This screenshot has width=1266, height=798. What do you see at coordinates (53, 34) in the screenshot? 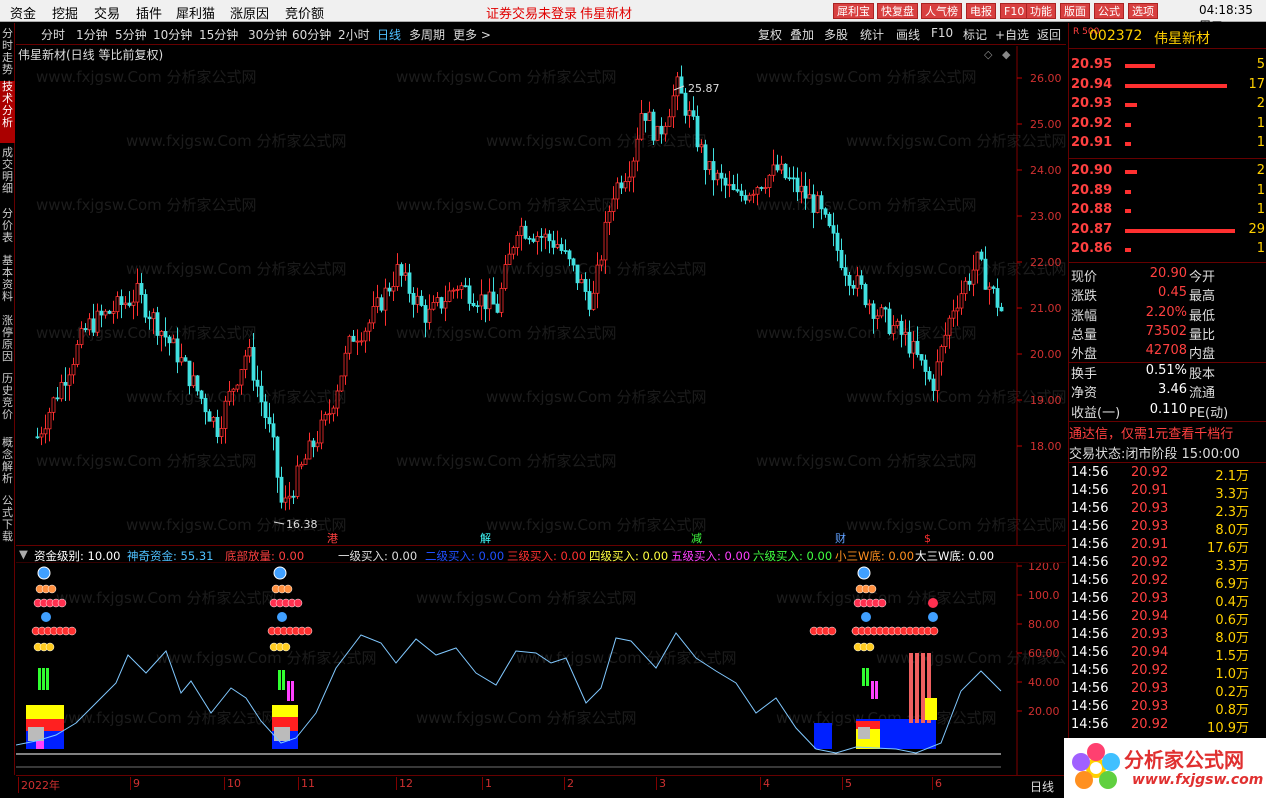
I see `period-tab: 分时` at bounding box center [53, 34].